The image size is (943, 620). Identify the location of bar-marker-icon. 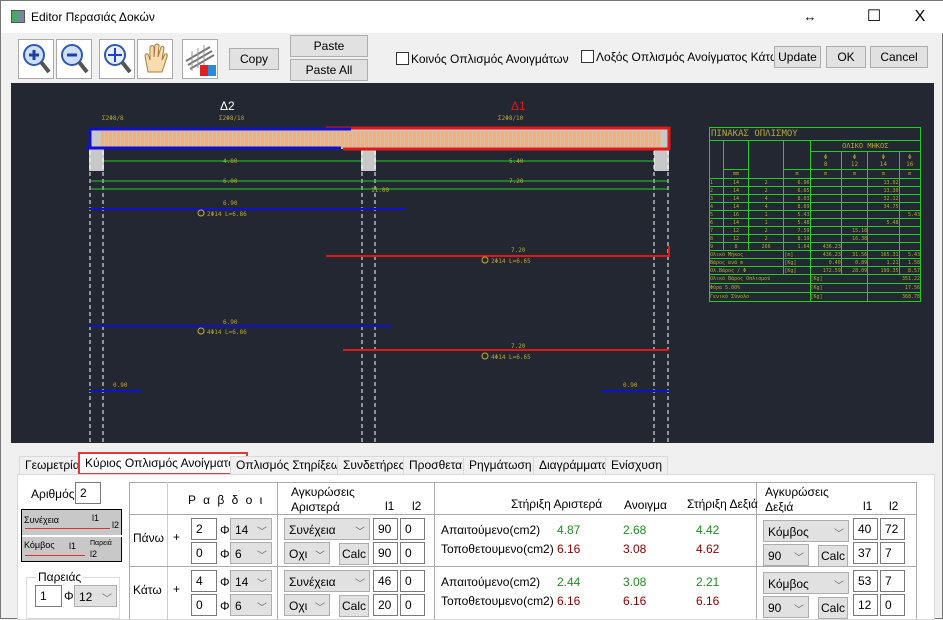
(485, 260).